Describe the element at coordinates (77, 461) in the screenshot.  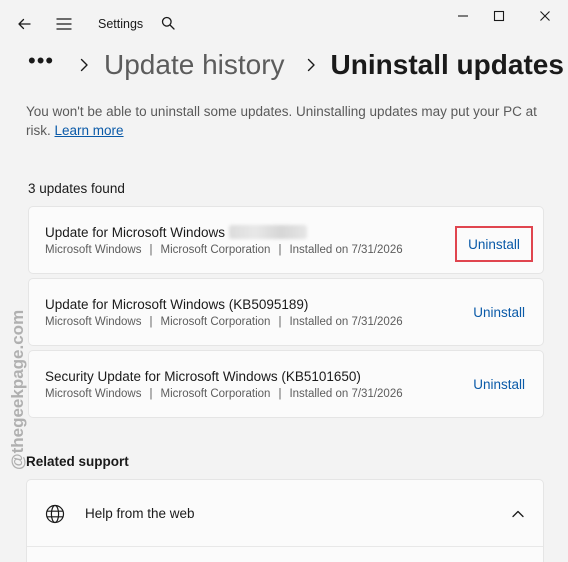
I see `related-support-heading: Related support` at that location.